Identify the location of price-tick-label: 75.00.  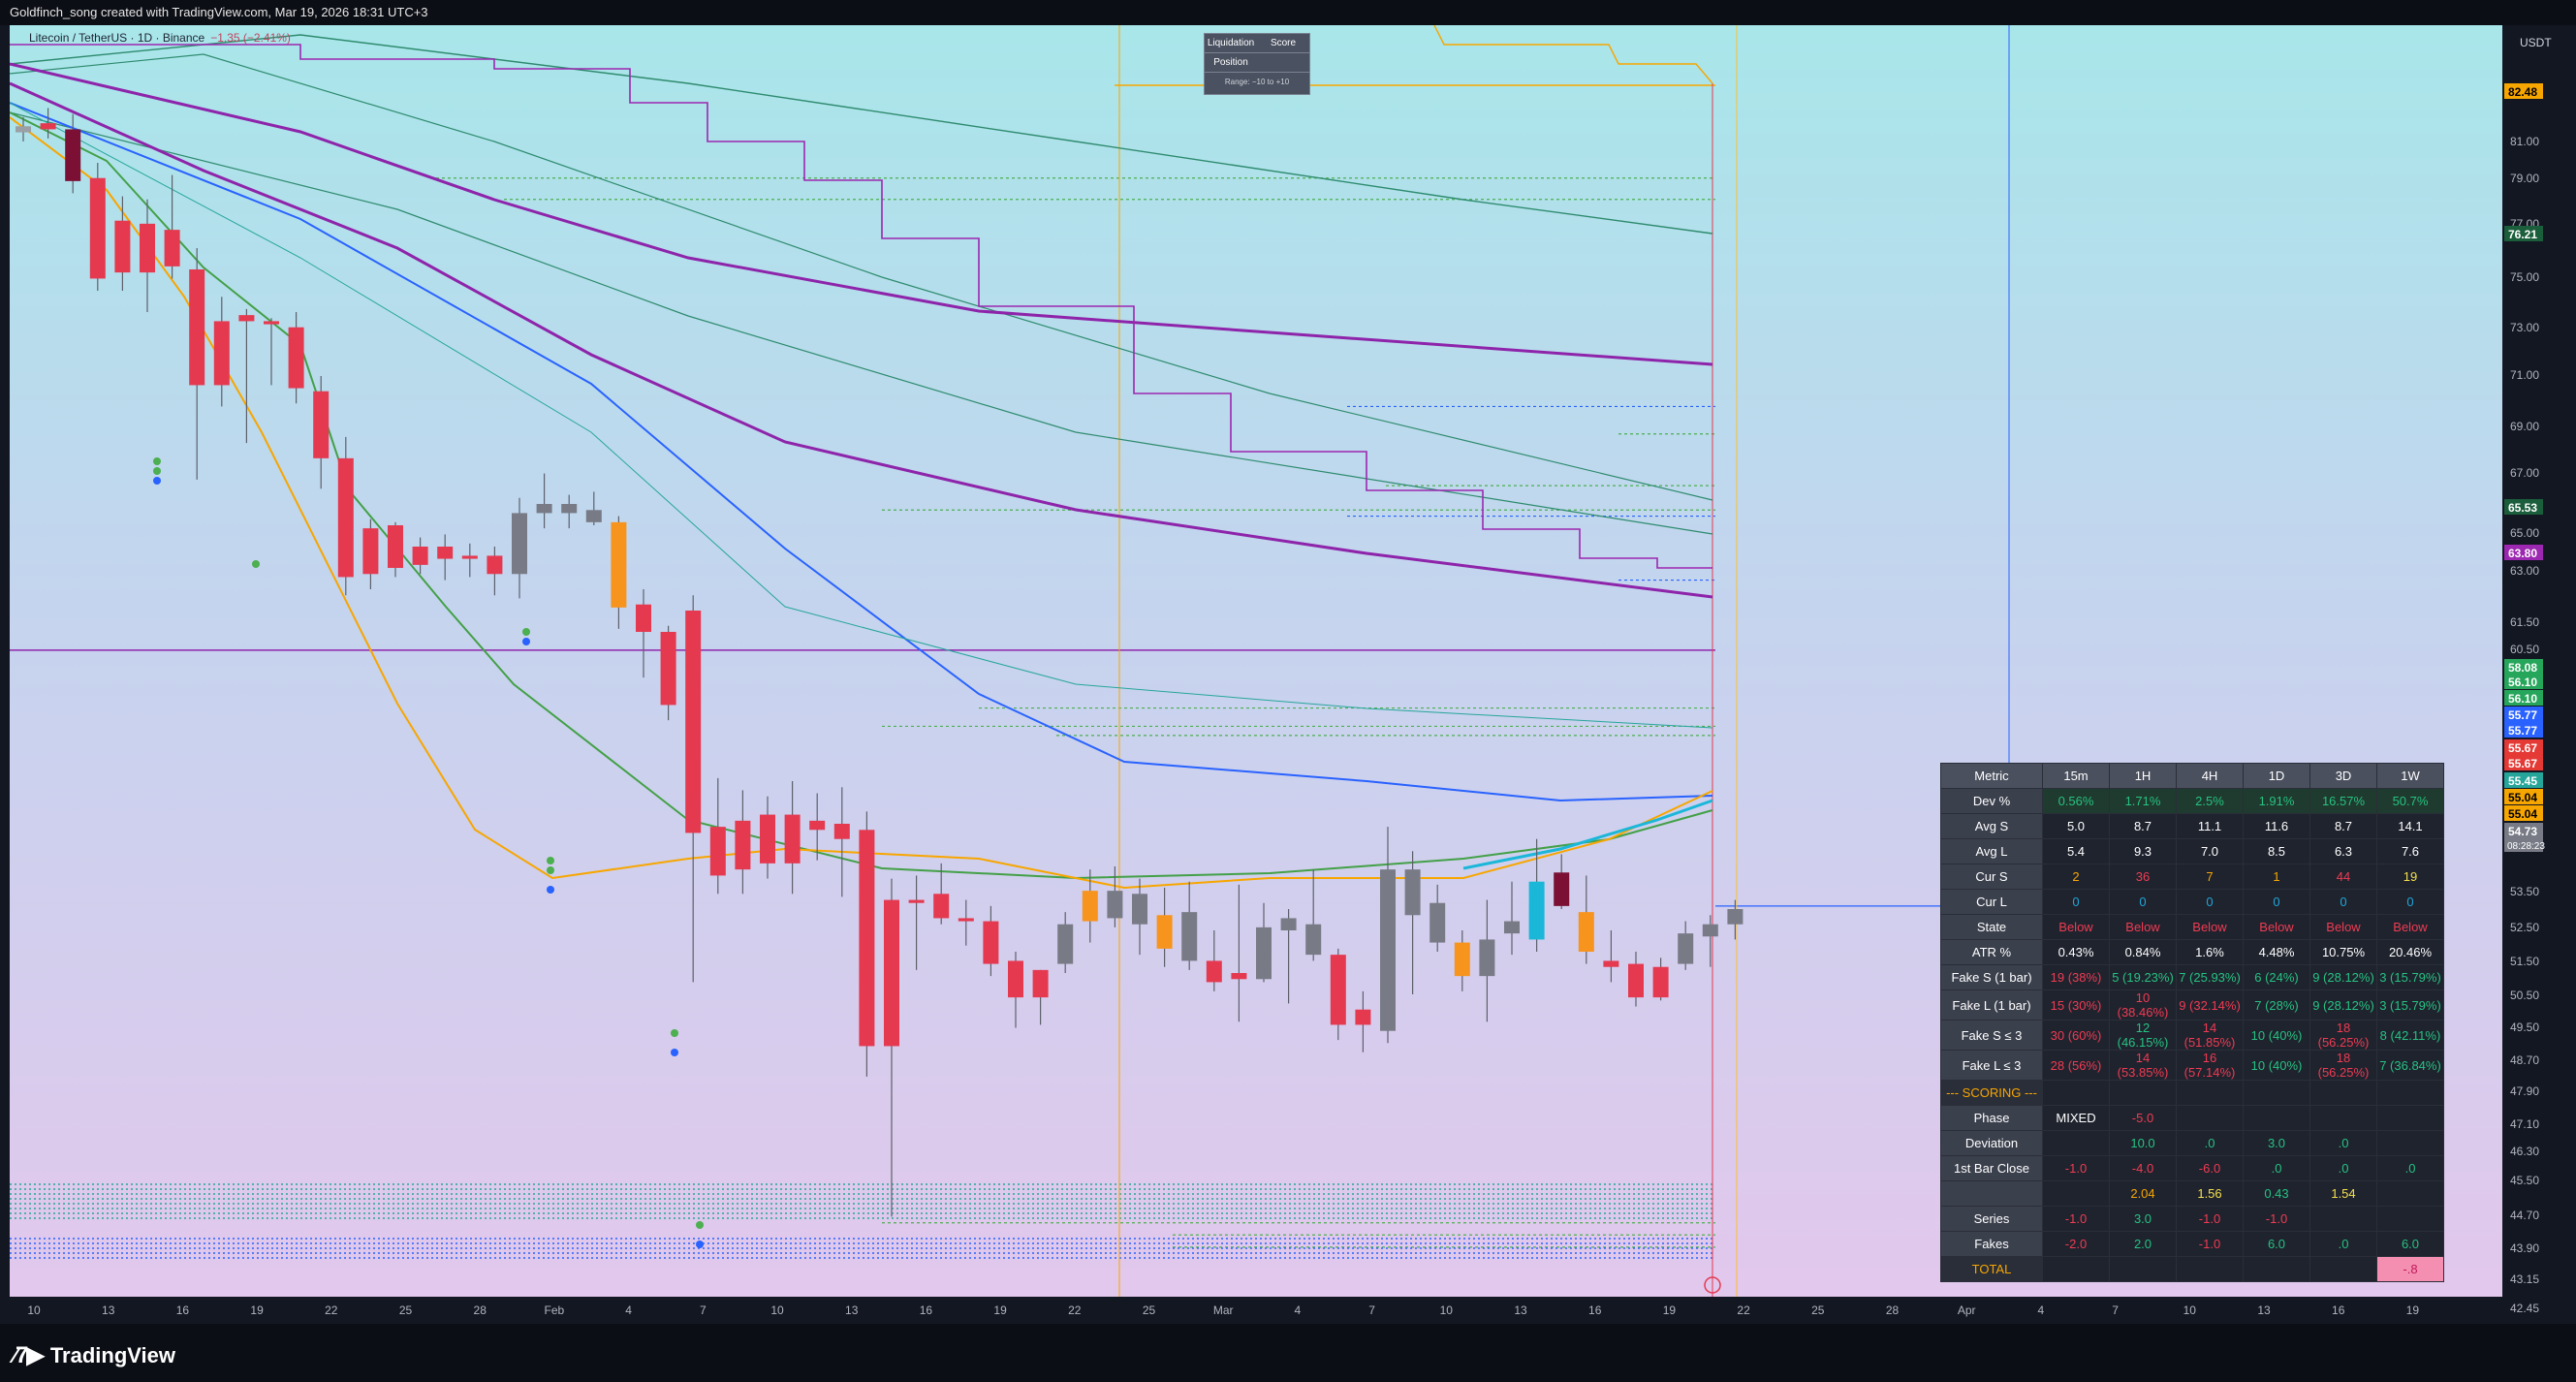
(2524, 277).